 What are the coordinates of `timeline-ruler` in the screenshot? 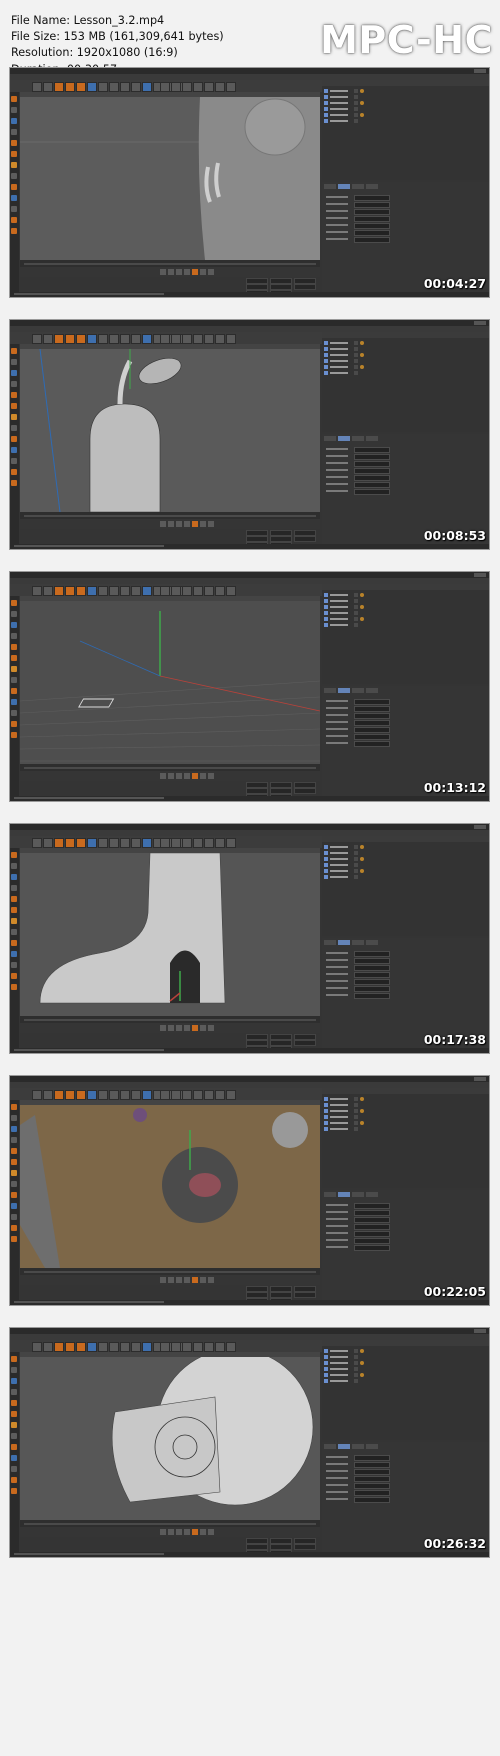 It's located at (170, 515).